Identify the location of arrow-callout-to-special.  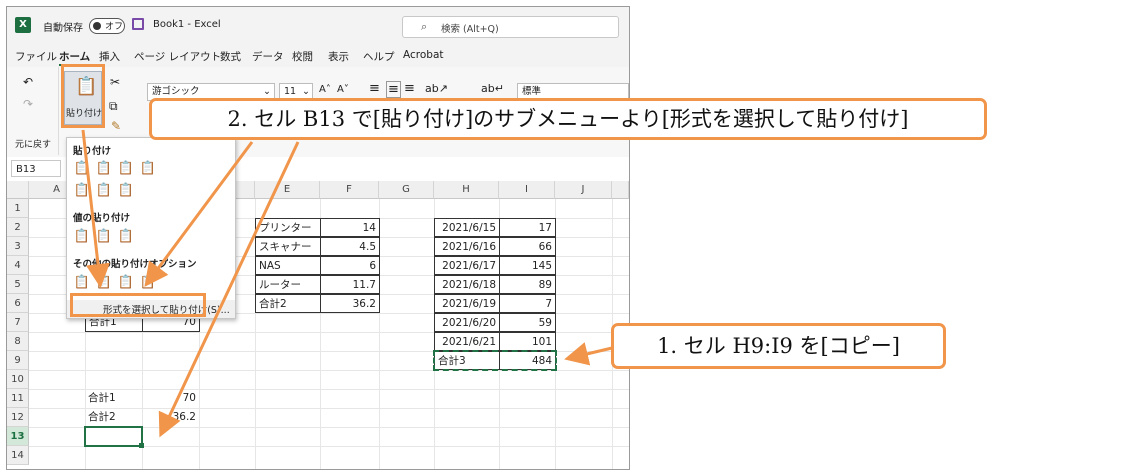
(199, 214).